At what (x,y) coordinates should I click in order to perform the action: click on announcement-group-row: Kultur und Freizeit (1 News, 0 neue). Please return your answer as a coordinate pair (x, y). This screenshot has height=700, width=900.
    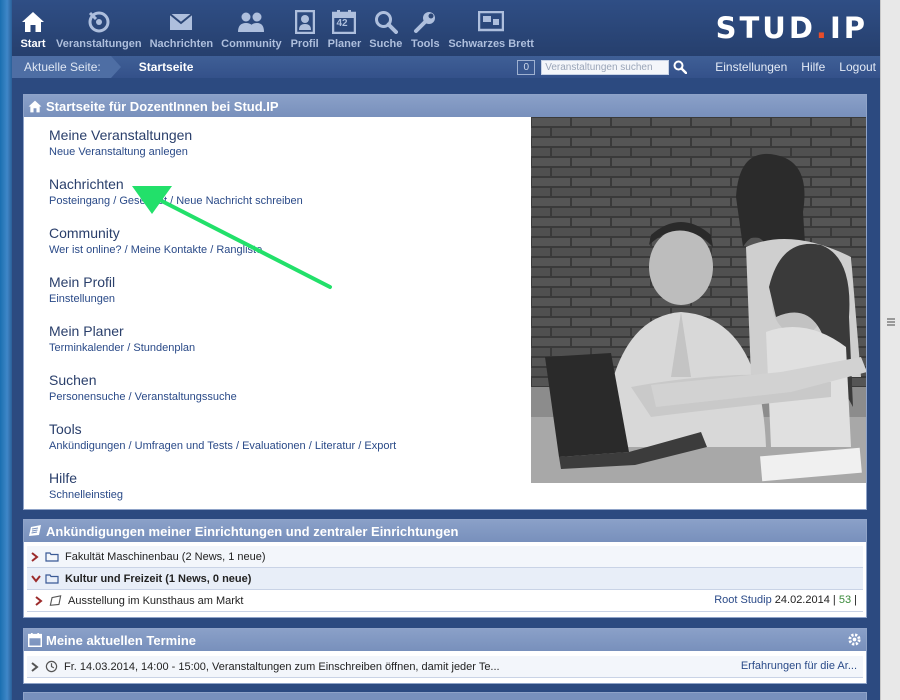
    Looking at the image, I should click on (445, 579).